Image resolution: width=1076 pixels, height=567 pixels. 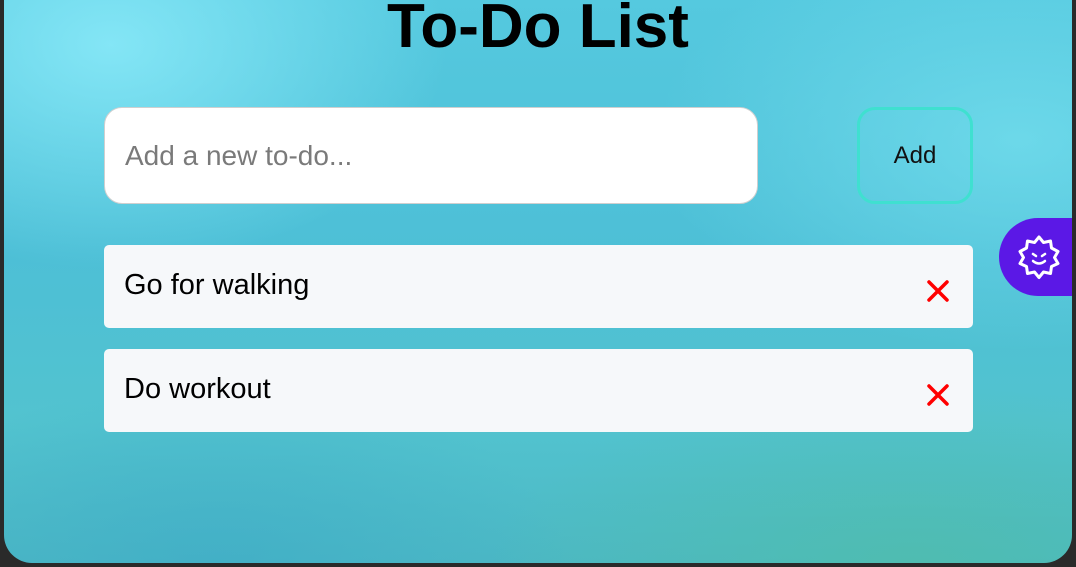 I want to click on todo-item: Do workout, so click(x=538, y=390).